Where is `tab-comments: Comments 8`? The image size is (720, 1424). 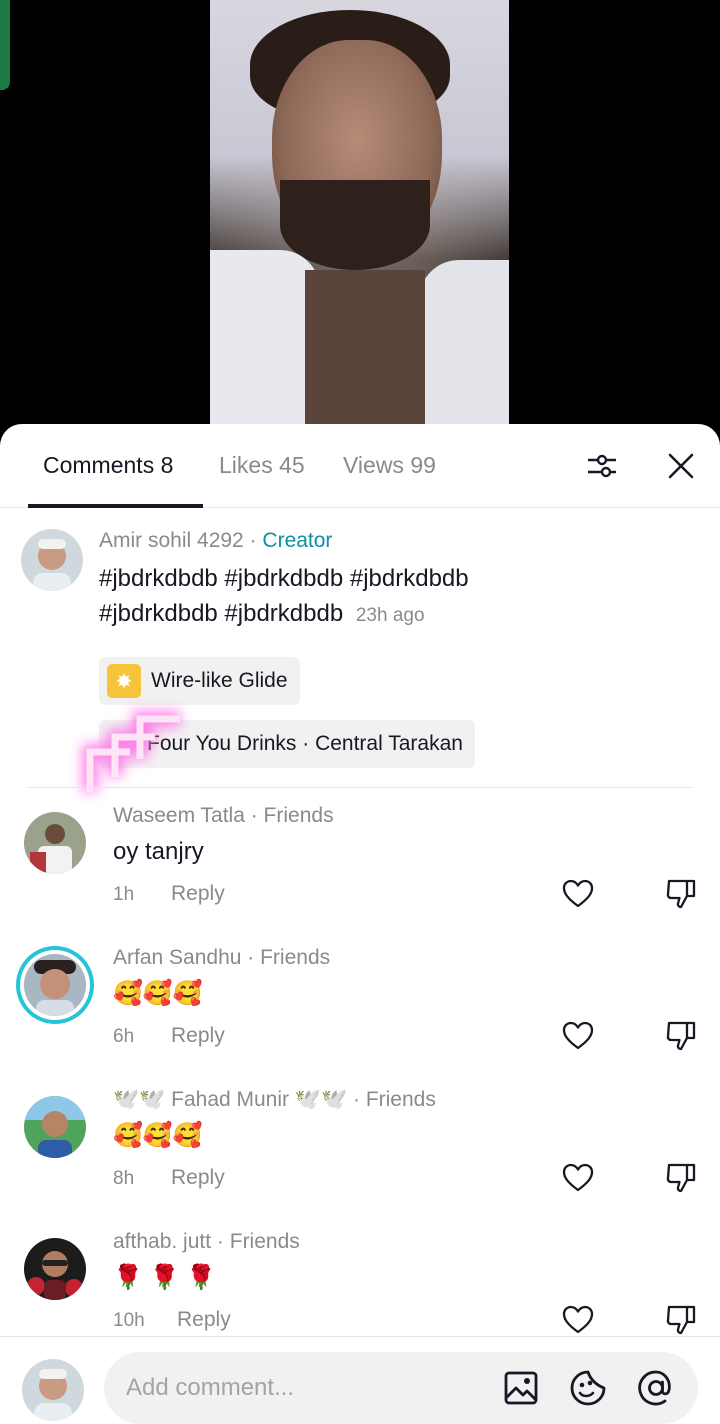
tab-comments: Comments 8 is located at coordinates (108, 465).